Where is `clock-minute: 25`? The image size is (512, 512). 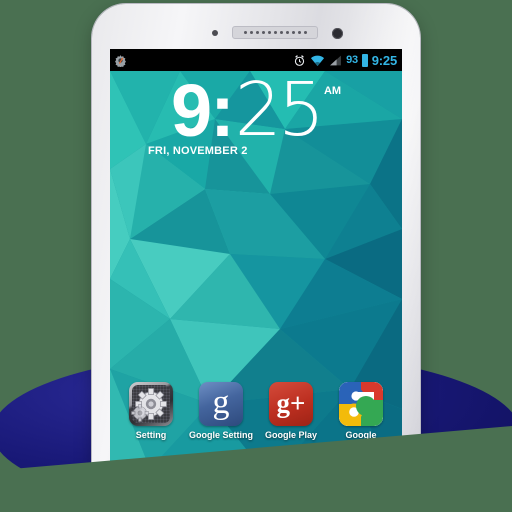
clock-minute: 25 is located at coordinates (279, 110).